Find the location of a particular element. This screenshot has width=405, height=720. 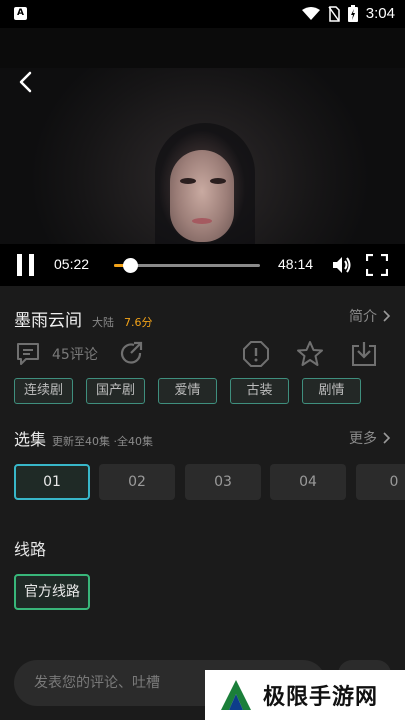

watermark-text: 极限手游网 is located at coordinates (321, 697).